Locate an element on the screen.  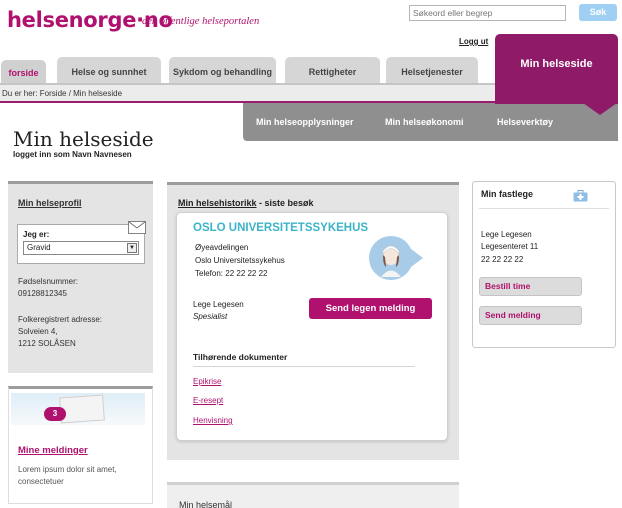
logout-link: Logg ut is located at coordinates (473, 41).